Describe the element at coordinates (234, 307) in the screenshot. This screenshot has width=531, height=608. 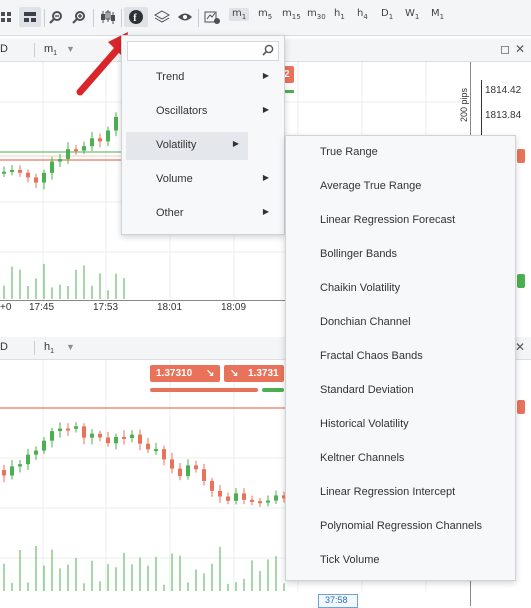
I see `time-label: 18:09` at that location.